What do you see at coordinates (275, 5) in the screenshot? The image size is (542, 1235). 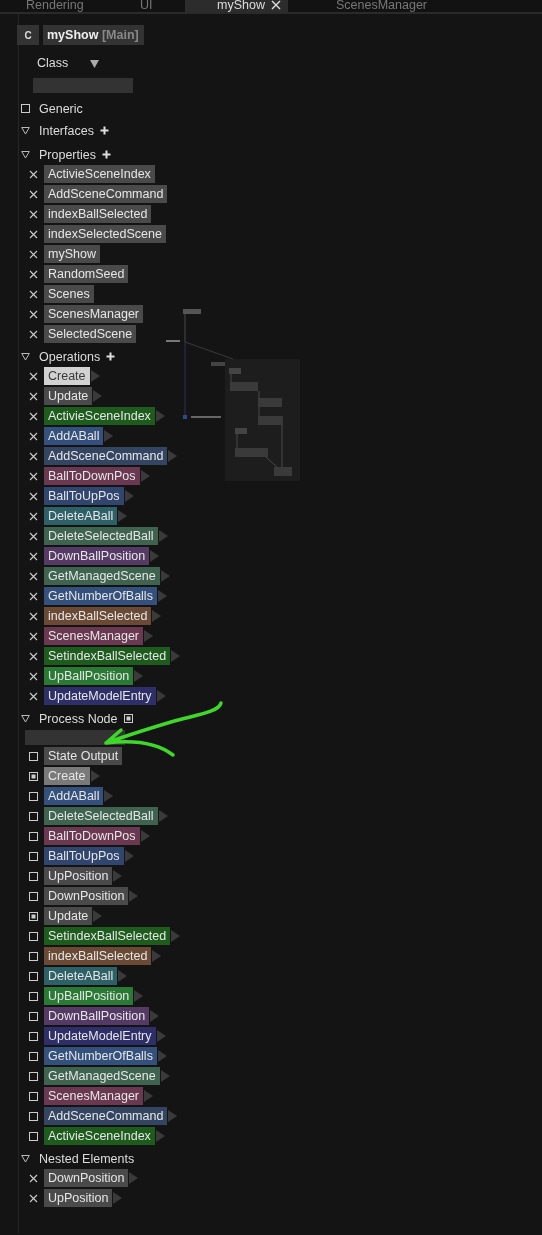 I see `close-icon` at bounding box center [275, 5].